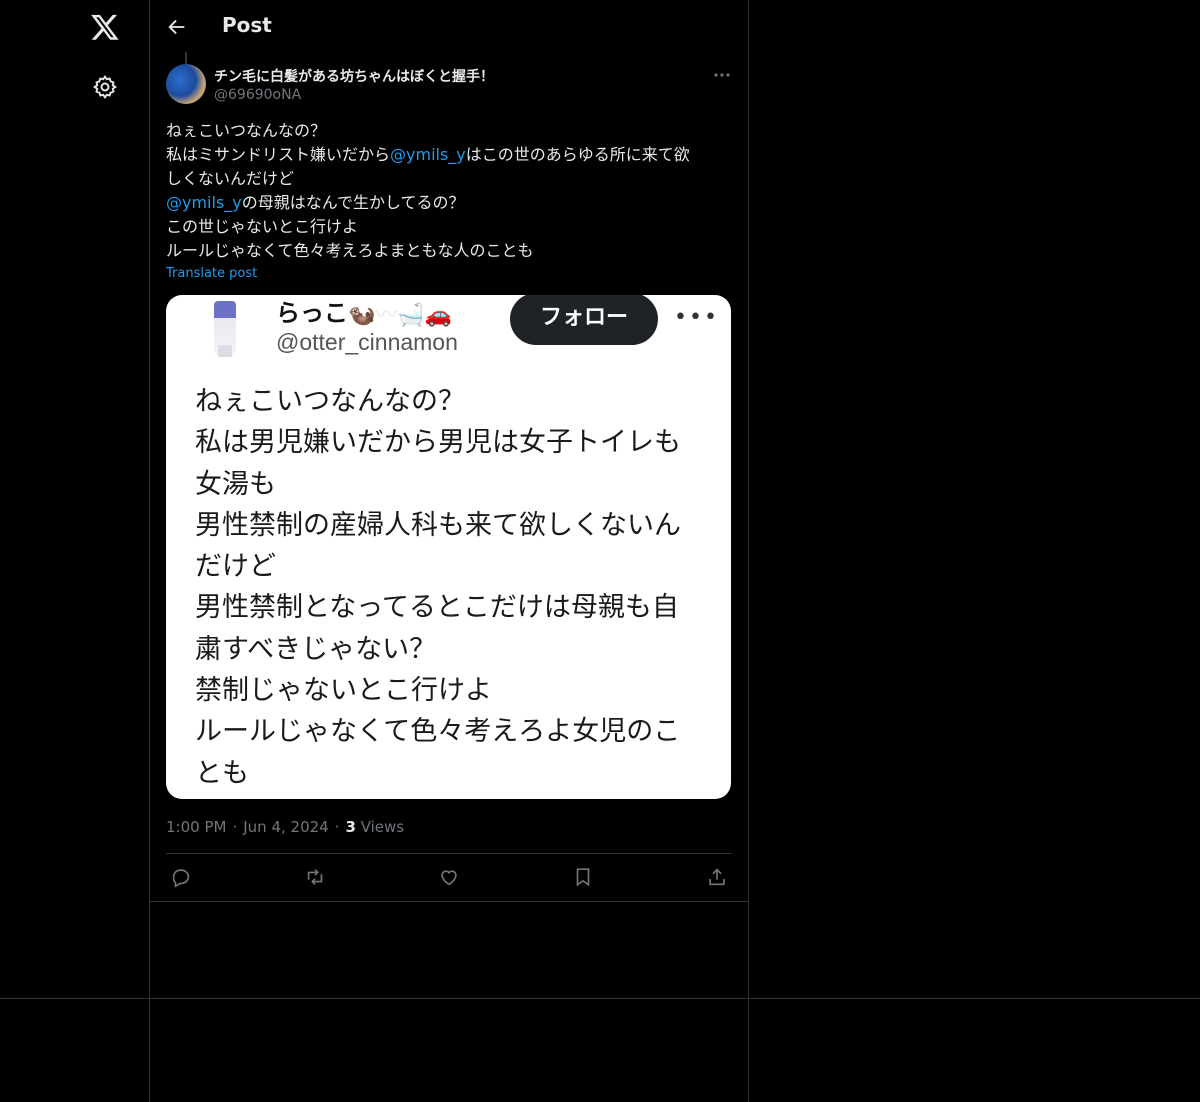  I want to click on embedded-text-line: 男性禁制の産婦人科も来て欲しくないん, so click(438, 525).